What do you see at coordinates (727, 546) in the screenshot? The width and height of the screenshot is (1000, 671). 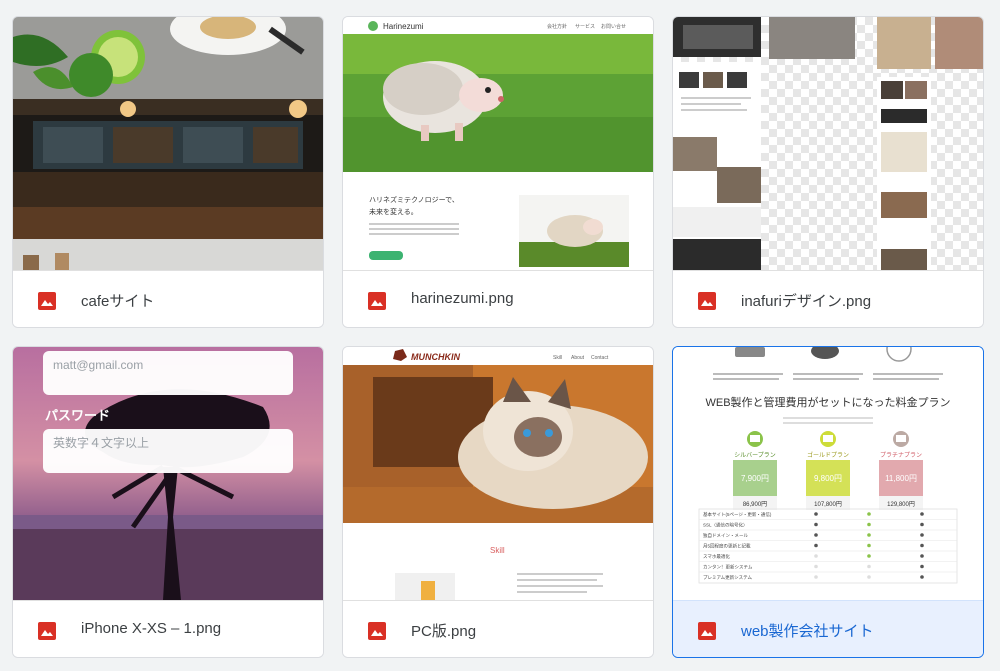 I see `thumb-feature: 月5回程度の更新と記載` at bounding box center [727, 546].